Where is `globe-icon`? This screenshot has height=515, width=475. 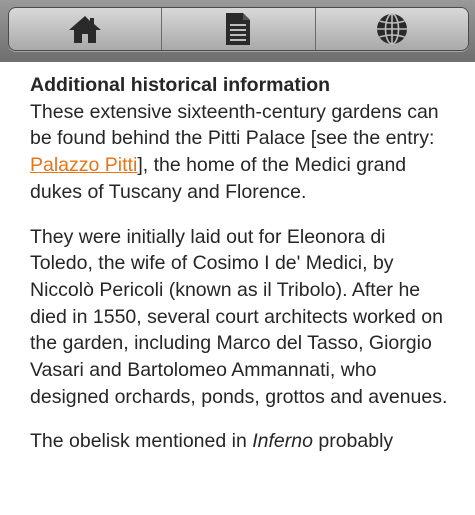 globe-icon is located at coordinates (392, 29).